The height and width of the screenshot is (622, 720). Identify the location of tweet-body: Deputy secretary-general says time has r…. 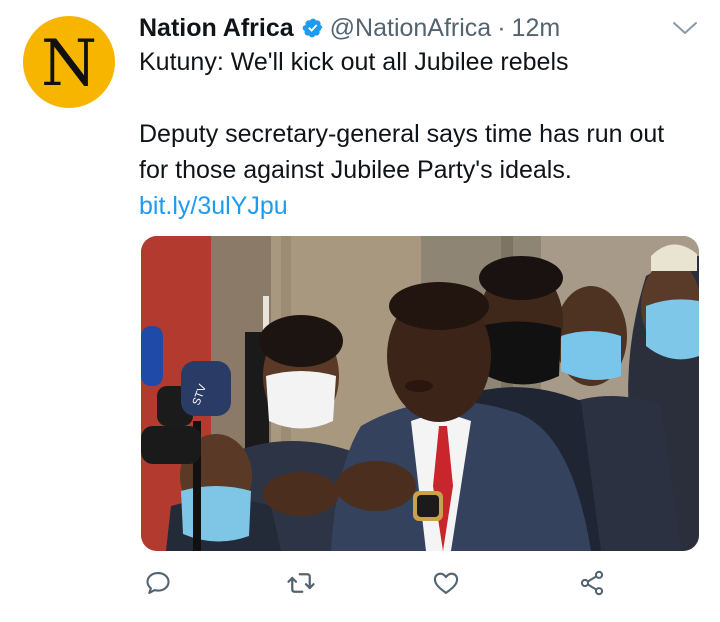
(402, 152).